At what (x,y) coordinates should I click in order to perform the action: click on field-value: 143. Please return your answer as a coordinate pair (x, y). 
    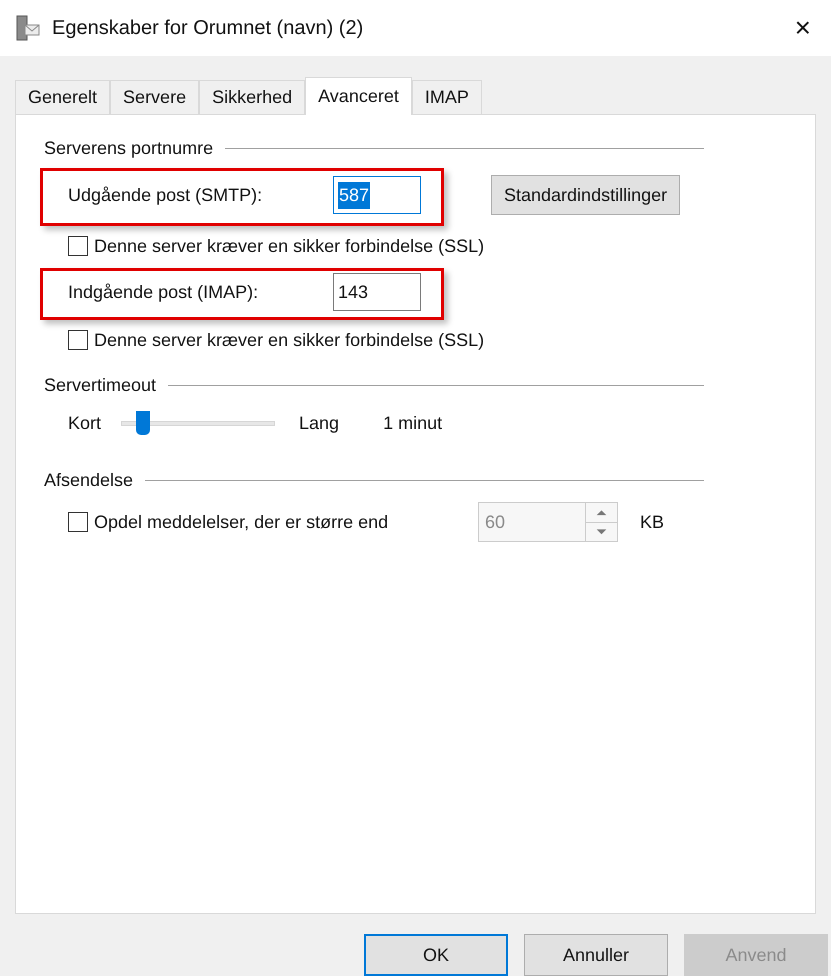
    Looking at the image, I should click on (353, 292).